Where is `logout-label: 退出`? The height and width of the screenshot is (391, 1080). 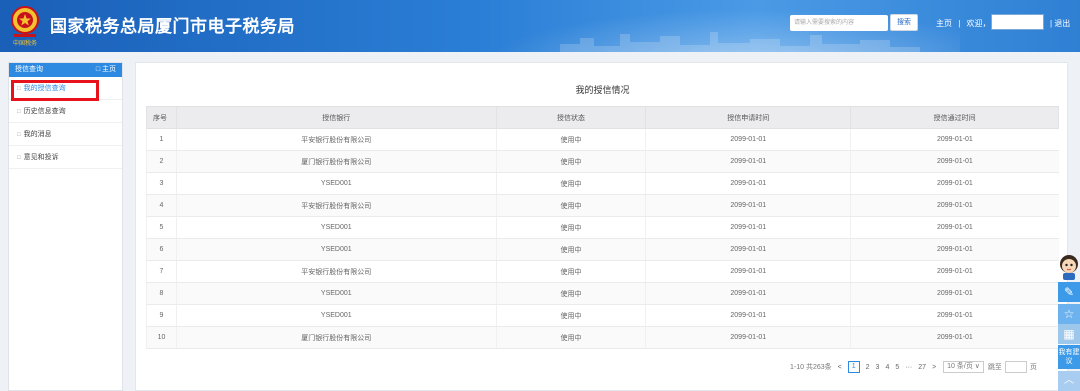
logout-label: 退出 is located at coordinates (1062, 23).